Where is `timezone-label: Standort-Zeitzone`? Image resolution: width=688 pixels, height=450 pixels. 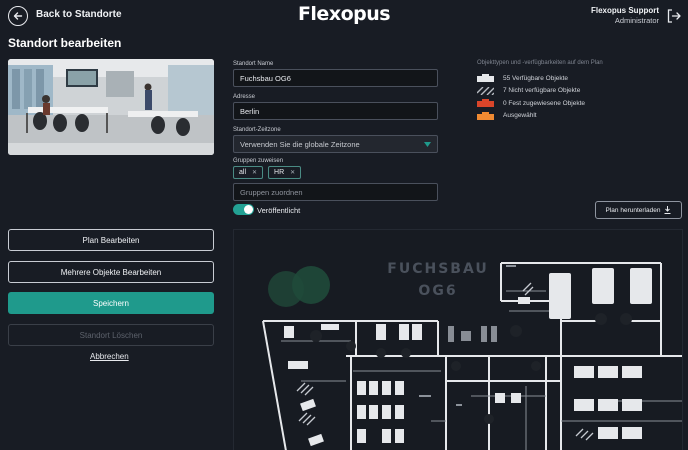 timezone-label: Standort-Zeitzone is located at coordinates (257, 130).